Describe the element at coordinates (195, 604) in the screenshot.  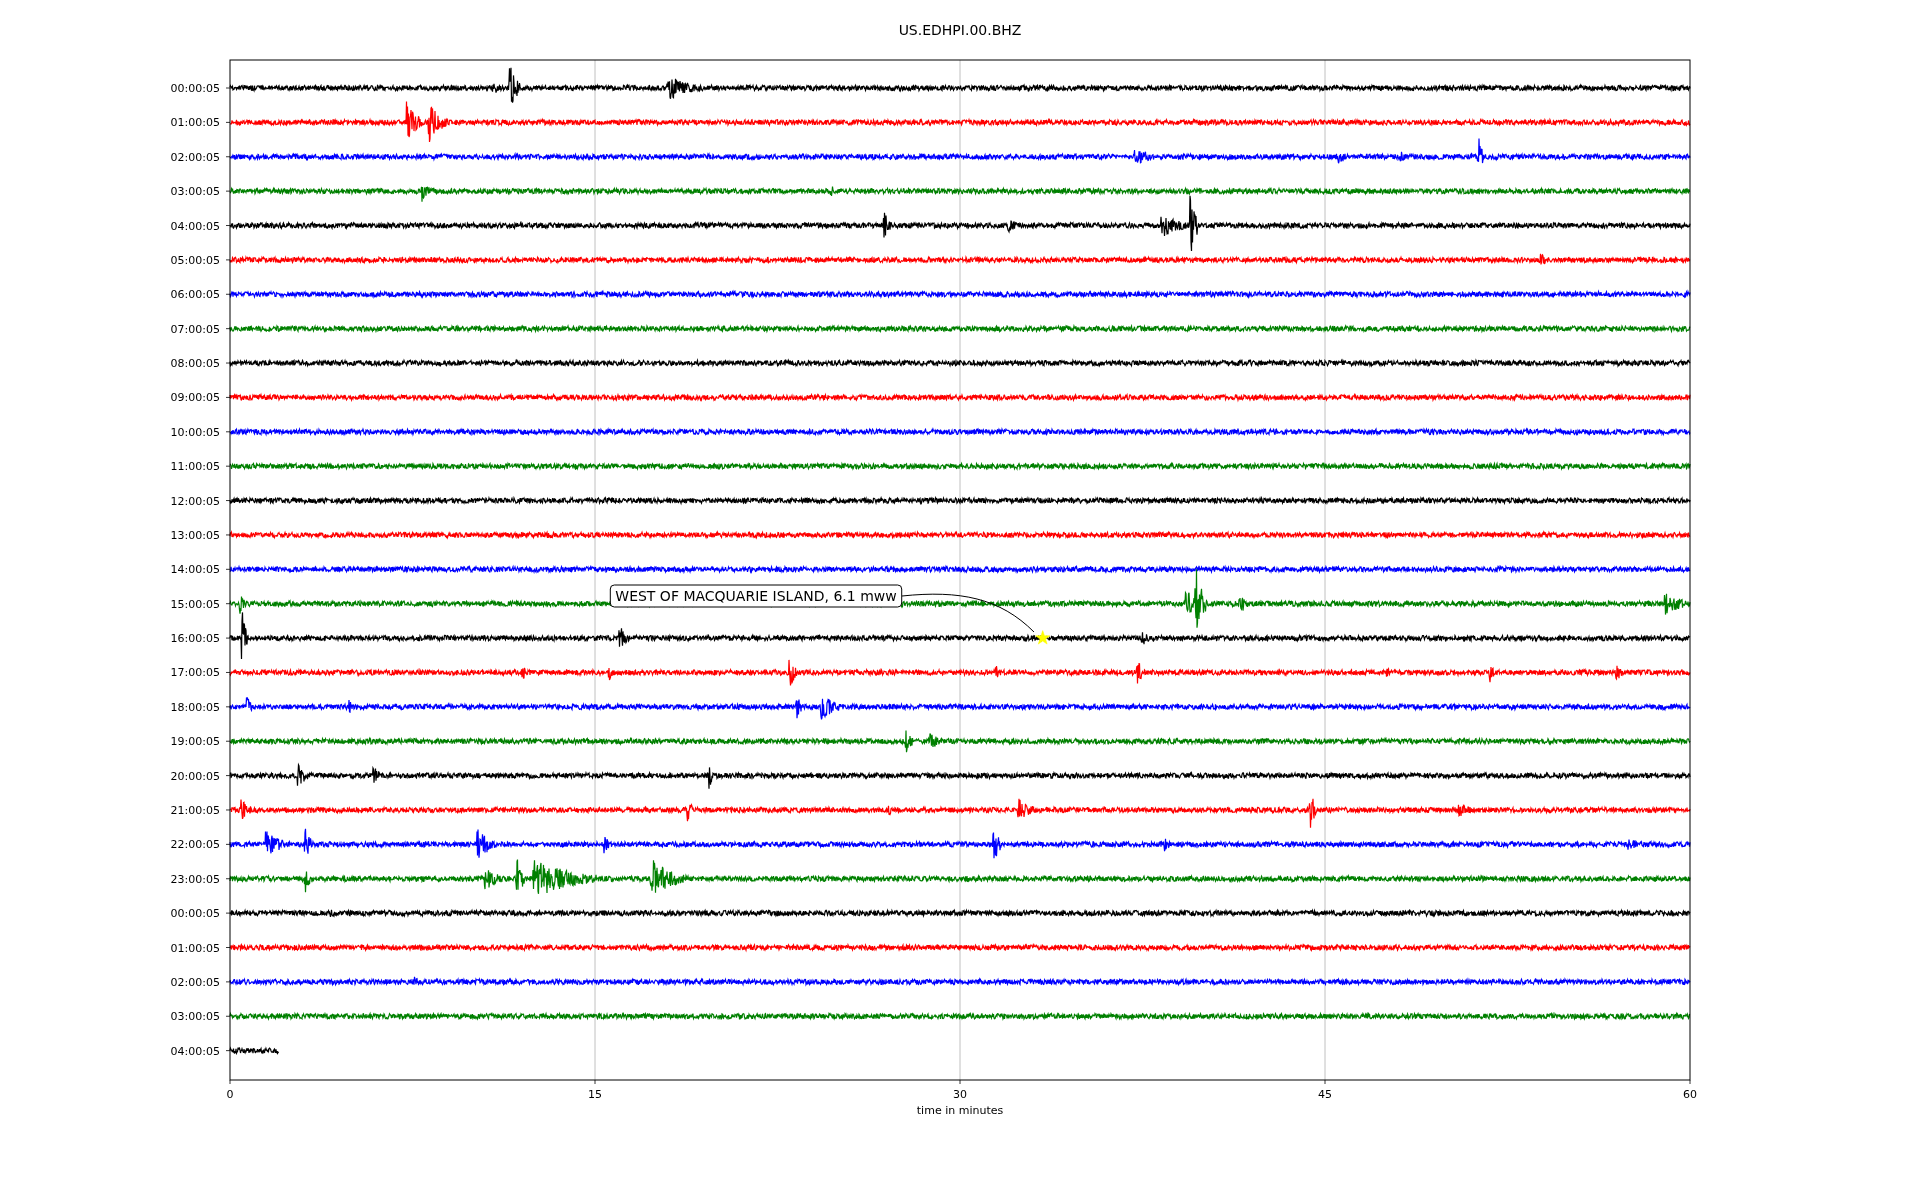
I see `row-time-label: 15:00:05` at that location.